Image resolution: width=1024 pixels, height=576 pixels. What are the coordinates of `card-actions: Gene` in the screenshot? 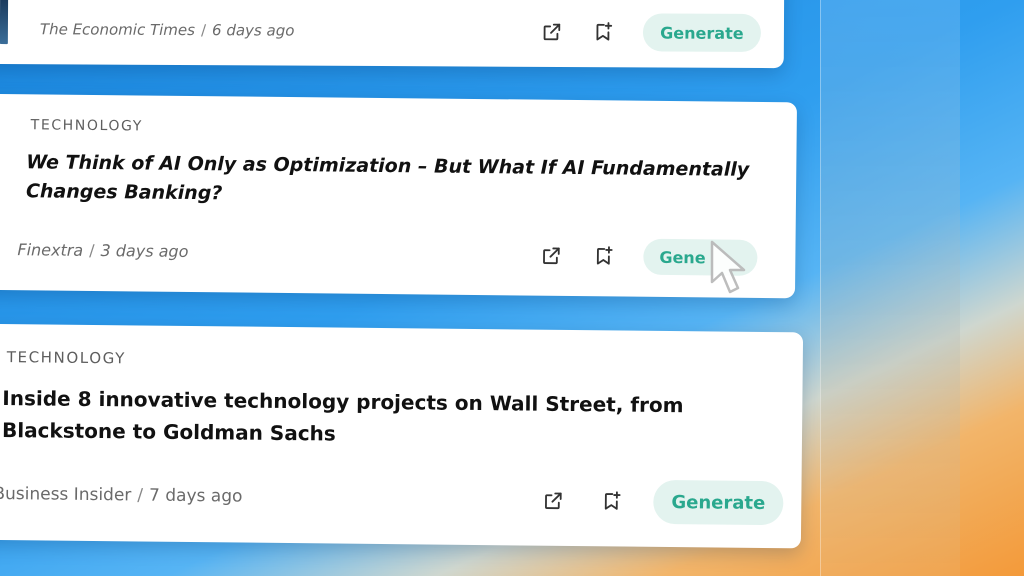 It's located at (648, 257).